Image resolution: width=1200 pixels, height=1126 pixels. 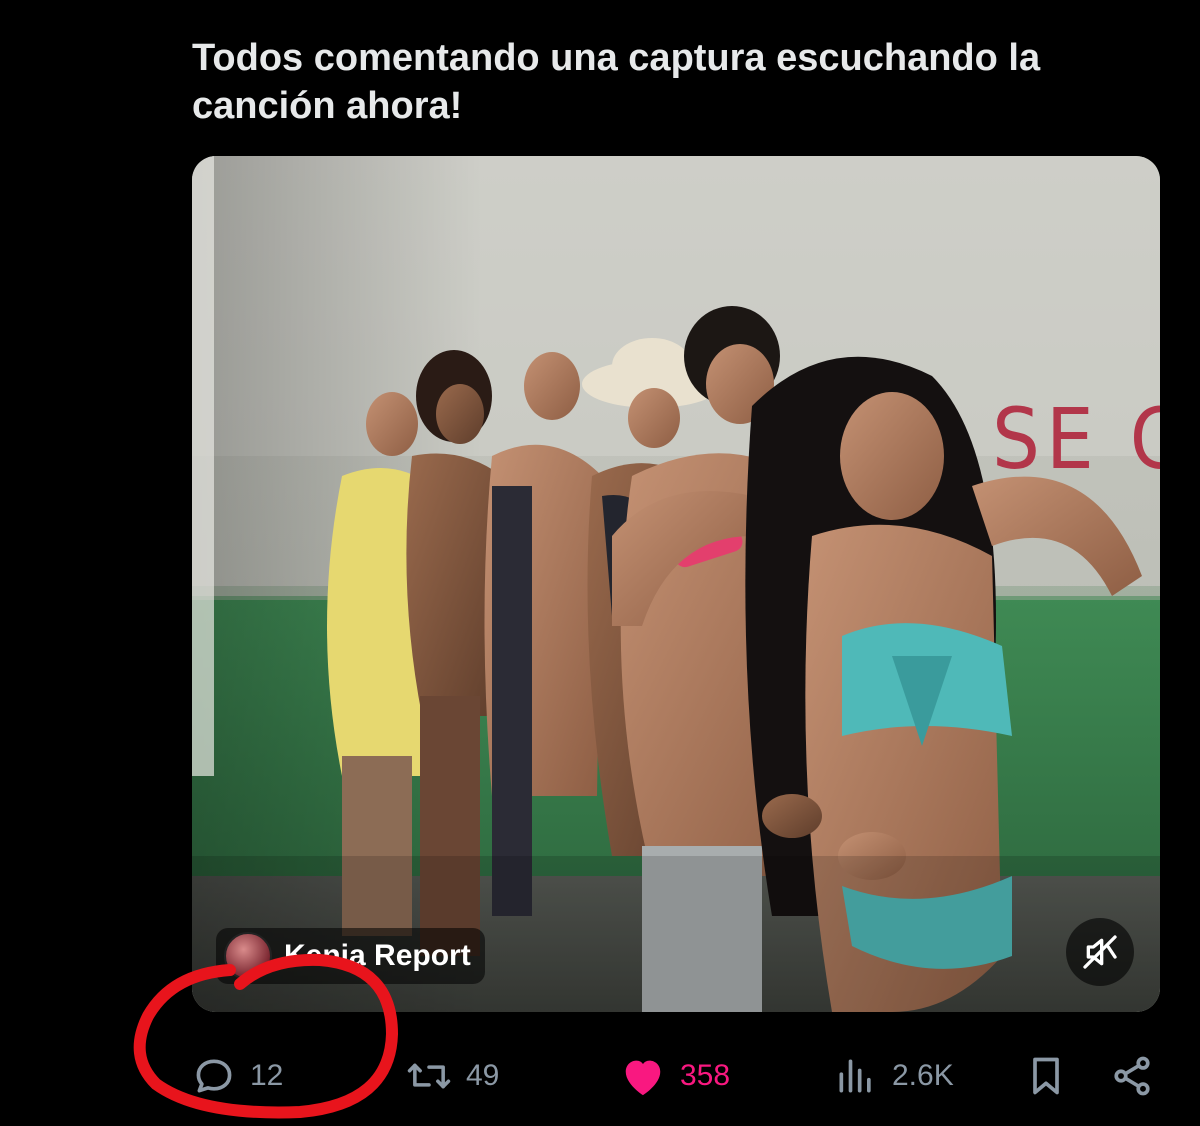 I want to click on reply-bubble-icon, so click(x=214, y=1076).